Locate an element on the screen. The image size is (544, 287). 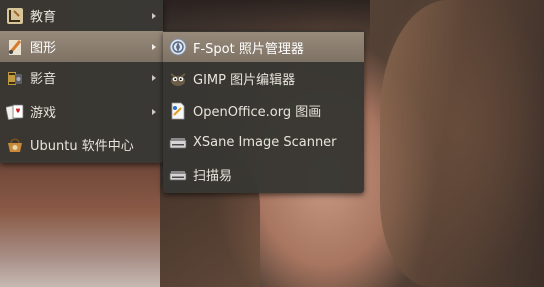
submenu-item-gimp: GIMP 图片编辑器 is located at coordinates (263, 78).